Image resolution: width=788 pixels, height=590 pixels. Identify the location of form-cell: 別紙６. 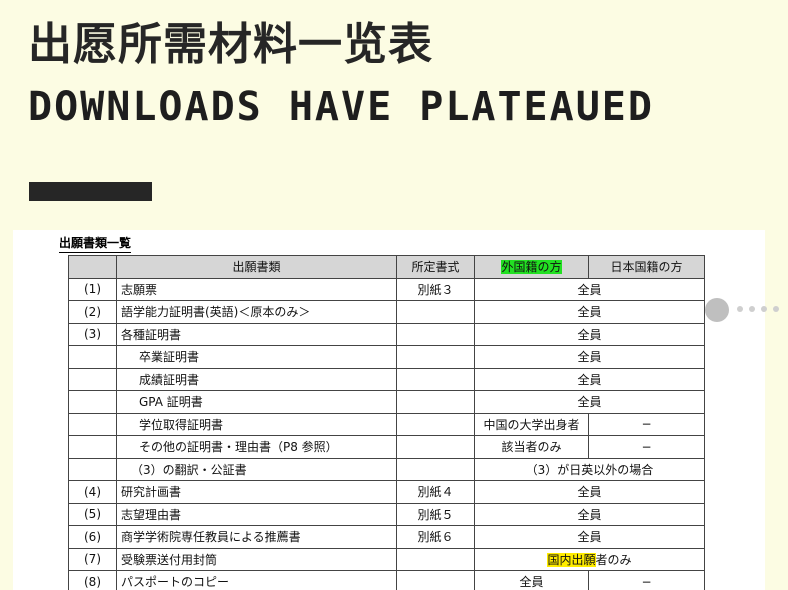
(435, 537).